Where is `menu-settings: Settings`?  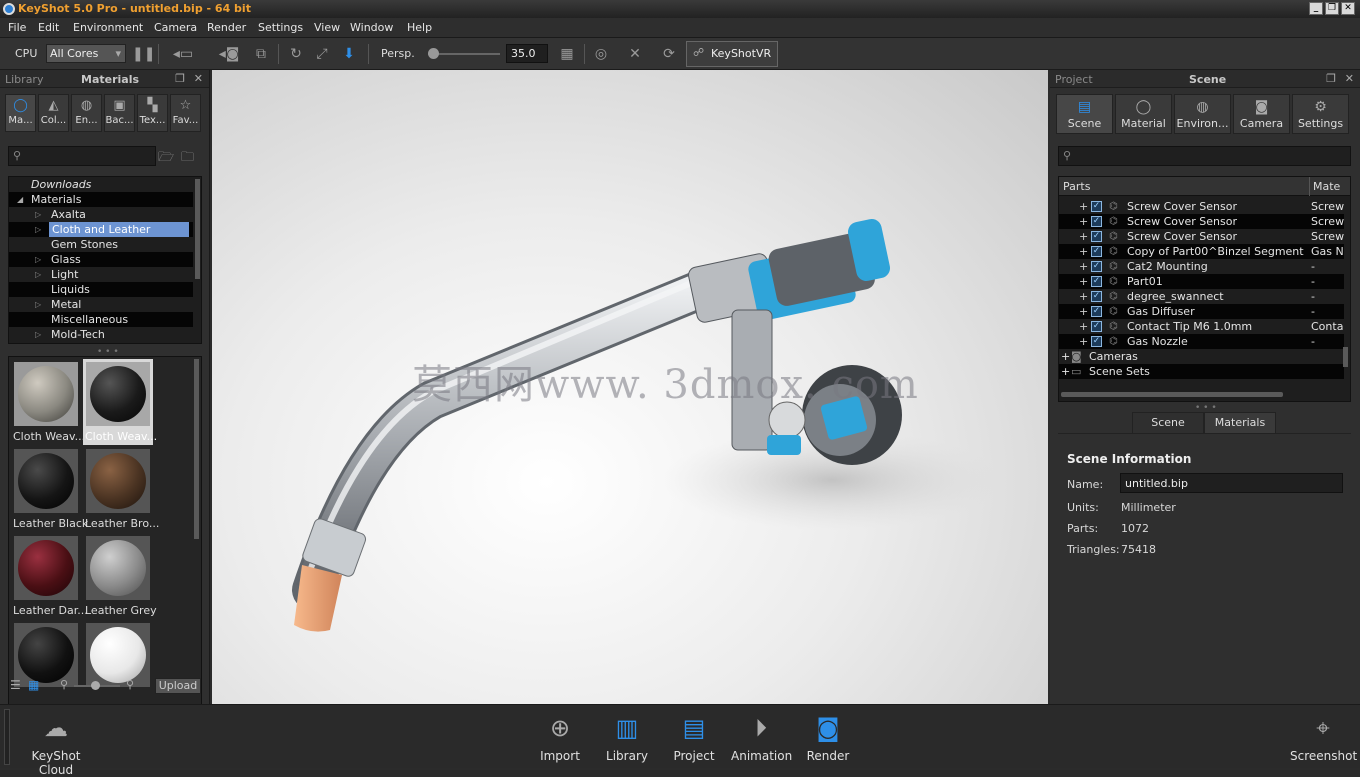 menu-settings: Settings is located at coordinates (280, 27).